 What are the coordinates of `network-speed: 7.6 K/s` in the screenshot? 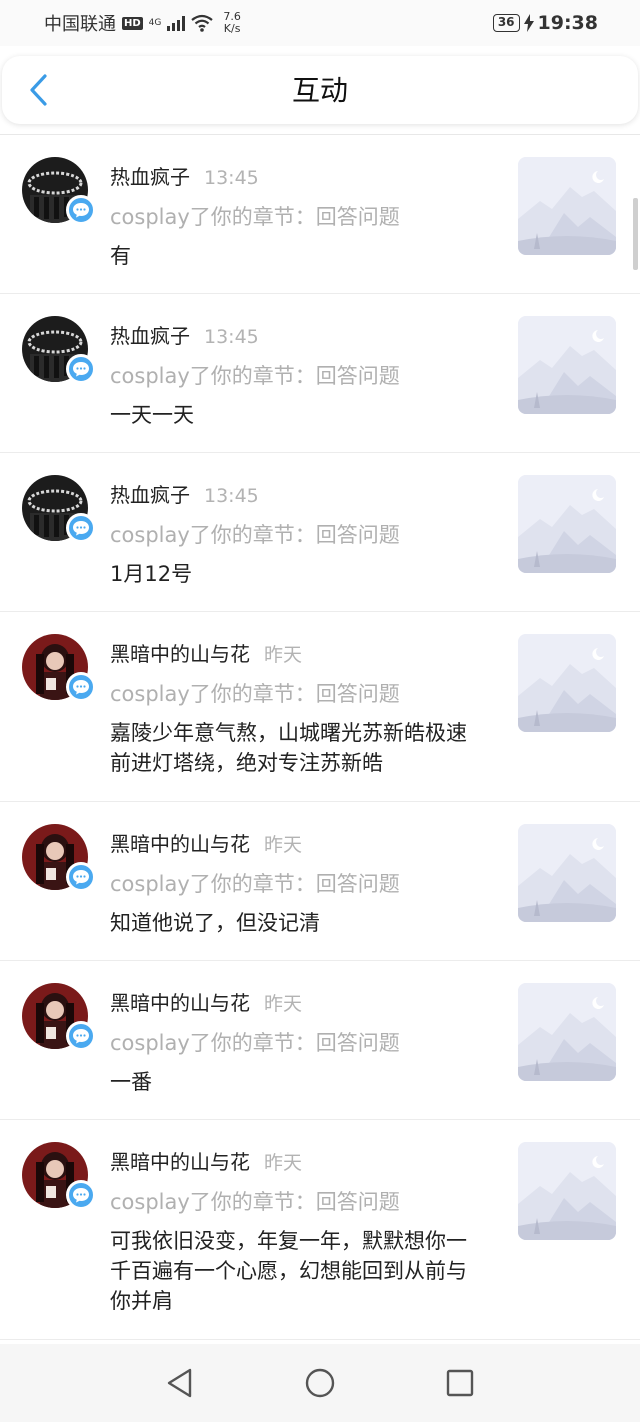 It's located at (232, 23).